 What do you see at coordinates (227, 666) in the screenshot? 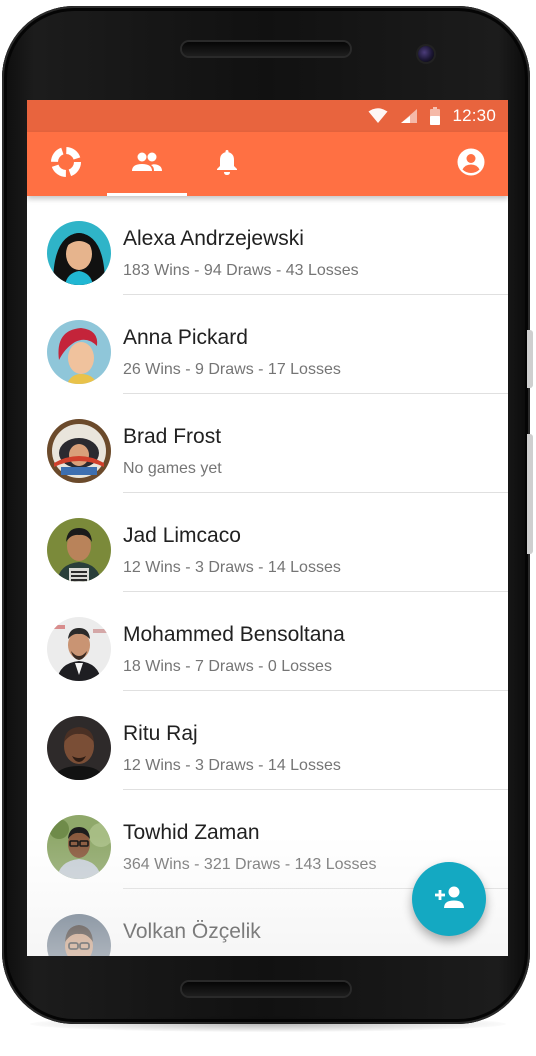
I see `friend-record: 18 Wins - 7 Draws - 0 Losses` at bounding box center [227, 666].